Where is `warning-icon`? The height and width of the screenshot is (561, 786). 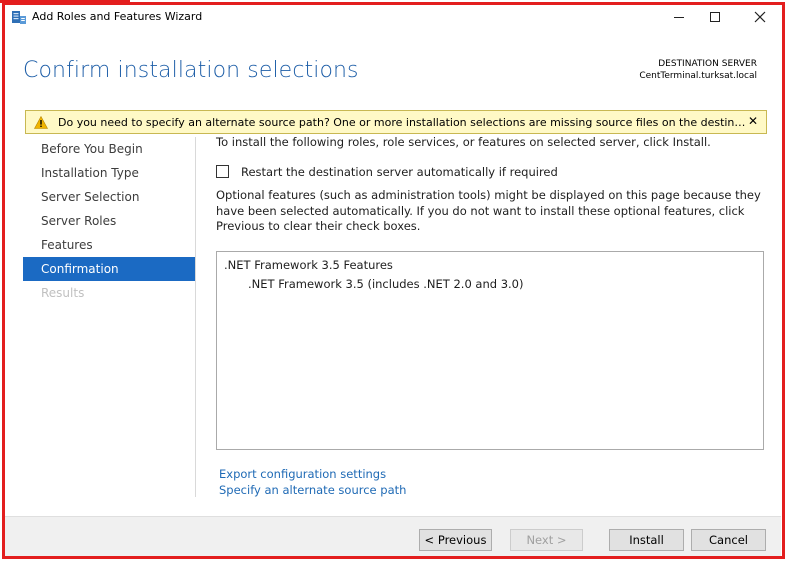 warning-icon is located at coordinates (41, 122).